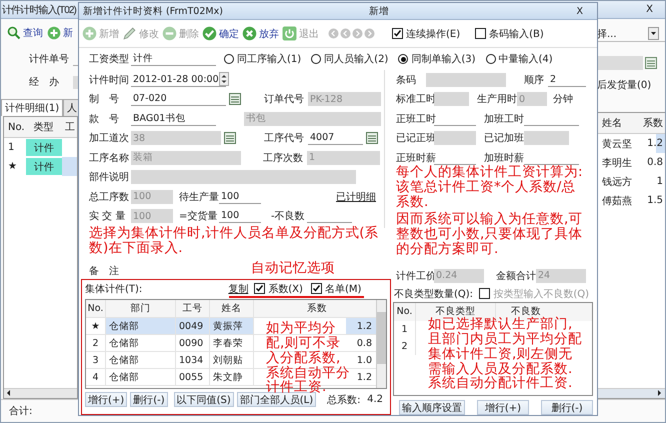  I want to click on mode-label: 新增, so click(379, 11).